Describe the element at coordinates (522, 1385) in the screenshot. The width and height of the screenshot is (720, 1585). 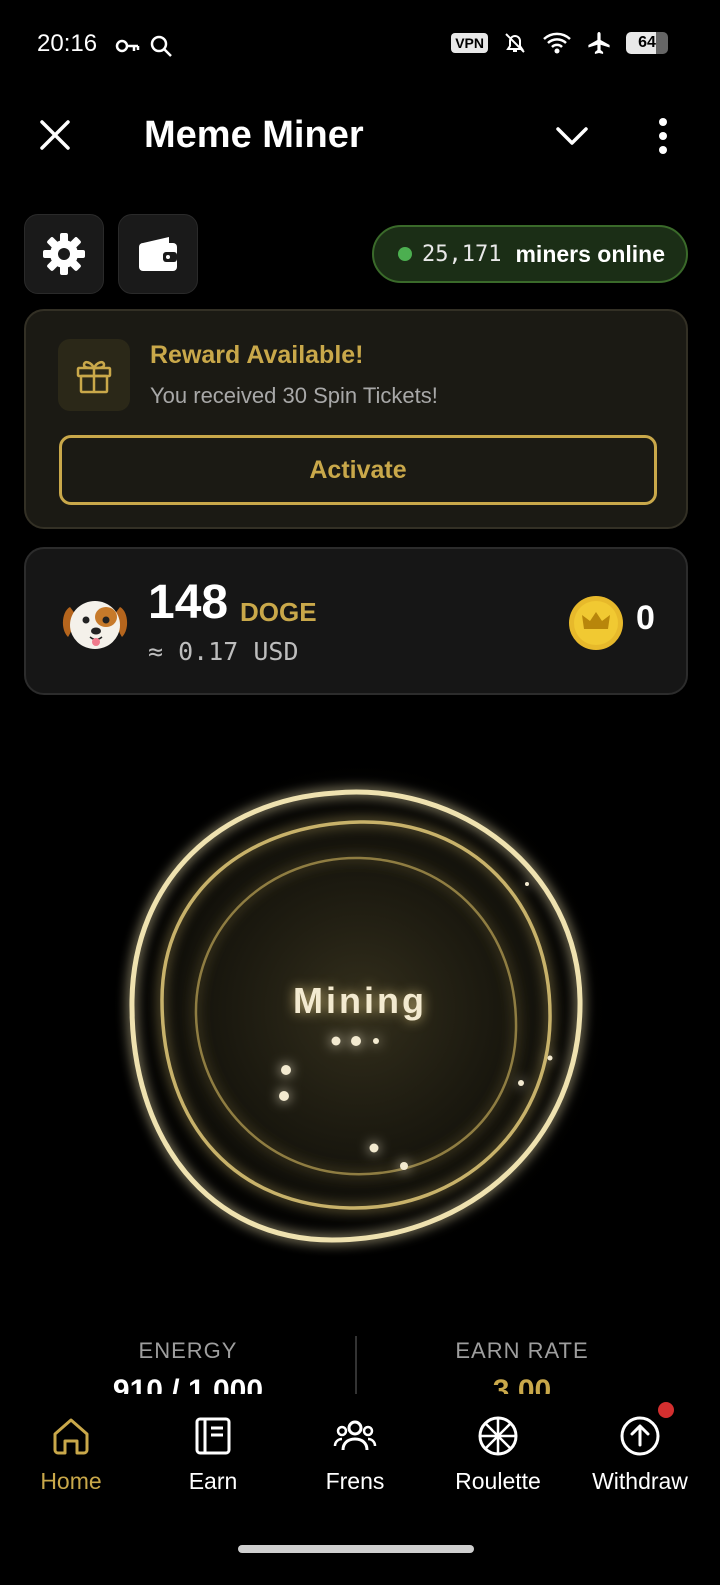
I see `earn-rate-value: 3.00` at that location.